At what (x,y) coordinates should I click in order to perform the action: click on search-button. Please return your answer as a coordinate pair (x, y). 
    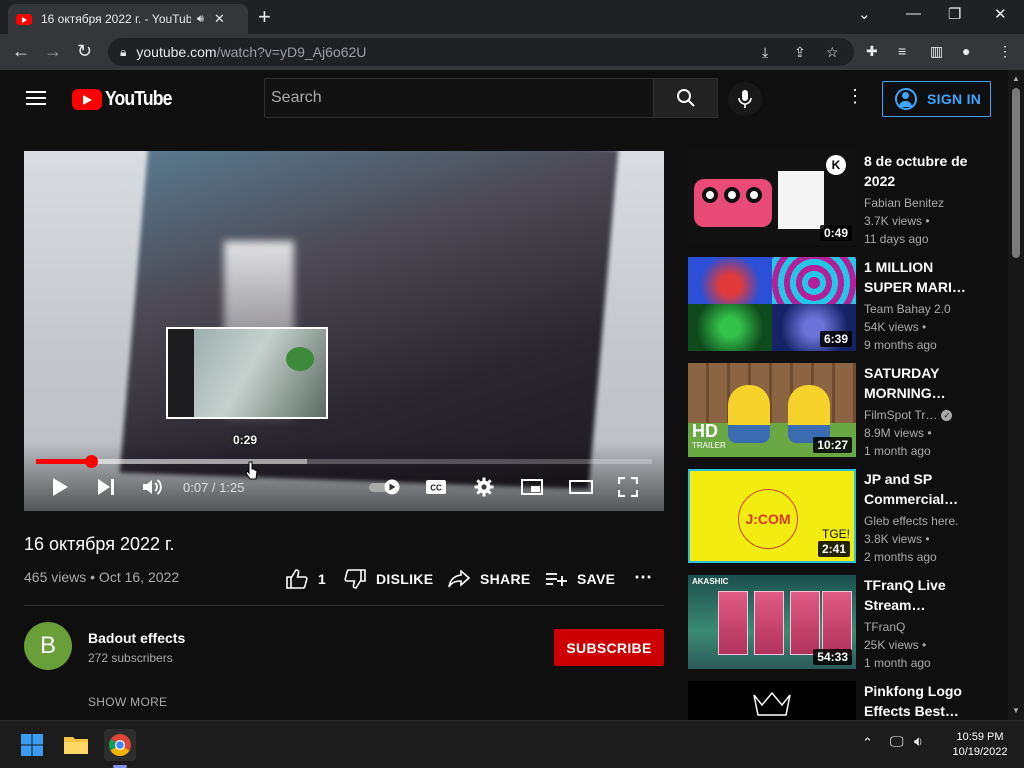
    Looking at the image, I should click on (686, 98).